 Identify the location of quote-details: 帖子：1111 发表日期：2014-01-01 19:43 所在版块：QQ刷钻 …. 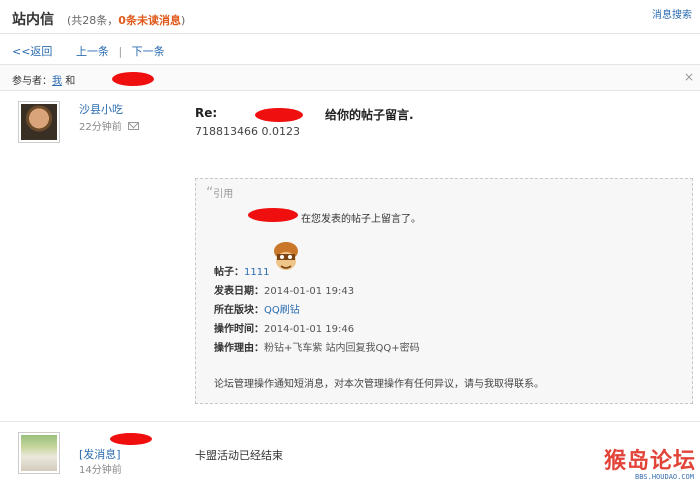
(317, 310).